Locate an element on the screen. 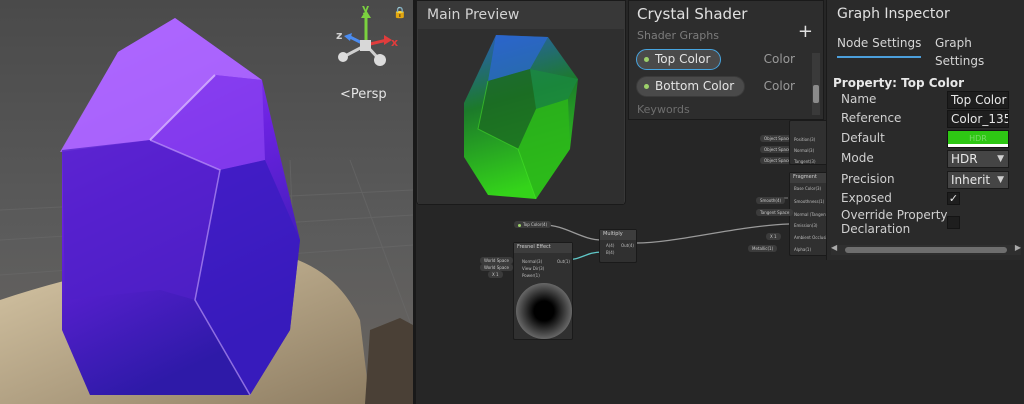 The width and height of the screenshot is (1024, 404). fresnel-preview is located at coordinates (544, 311).